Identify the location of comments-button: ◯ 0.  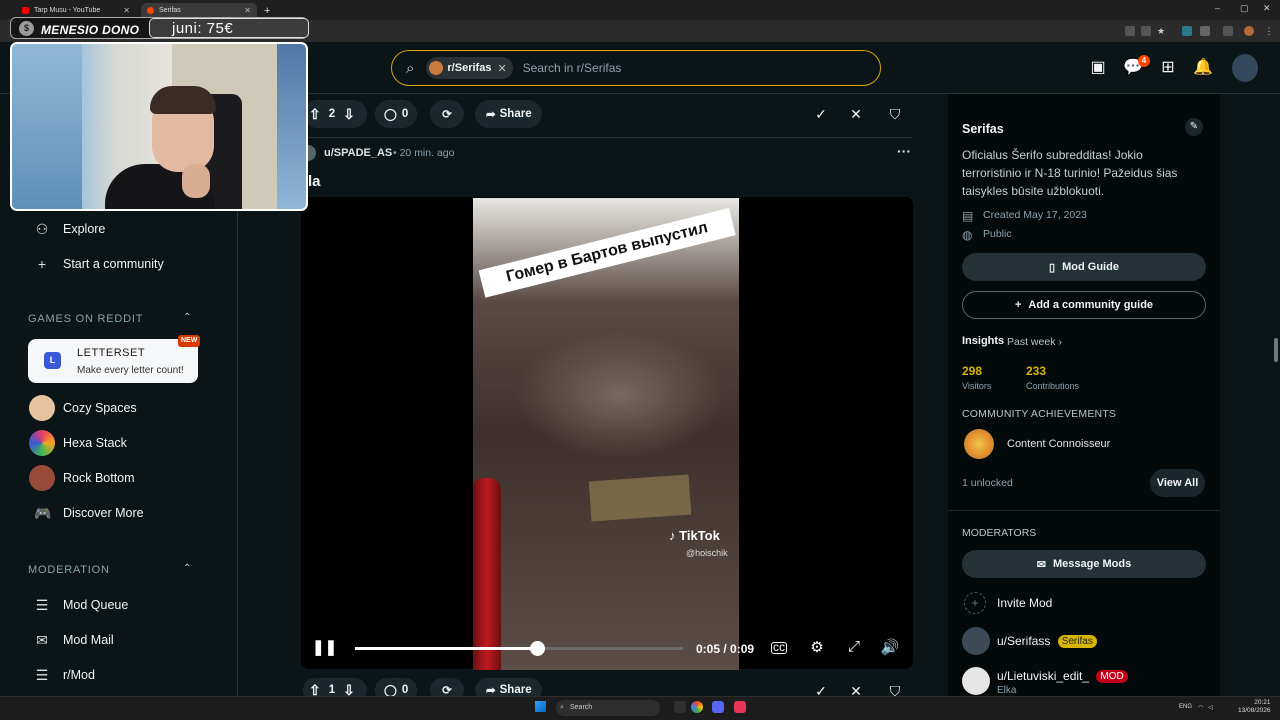
(396, 114).